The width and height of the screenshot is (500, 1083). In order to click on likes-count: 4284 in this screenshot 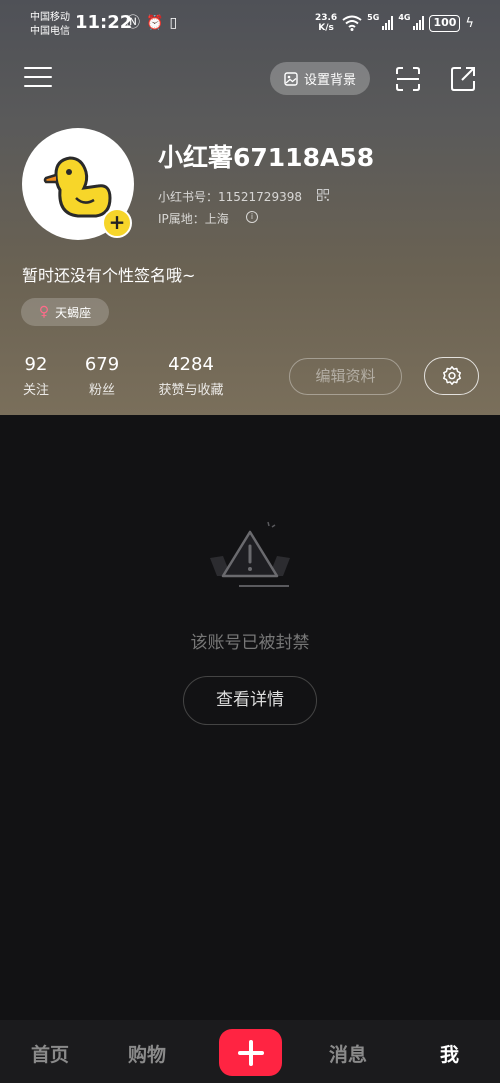, I will do `click(191, 364)`.